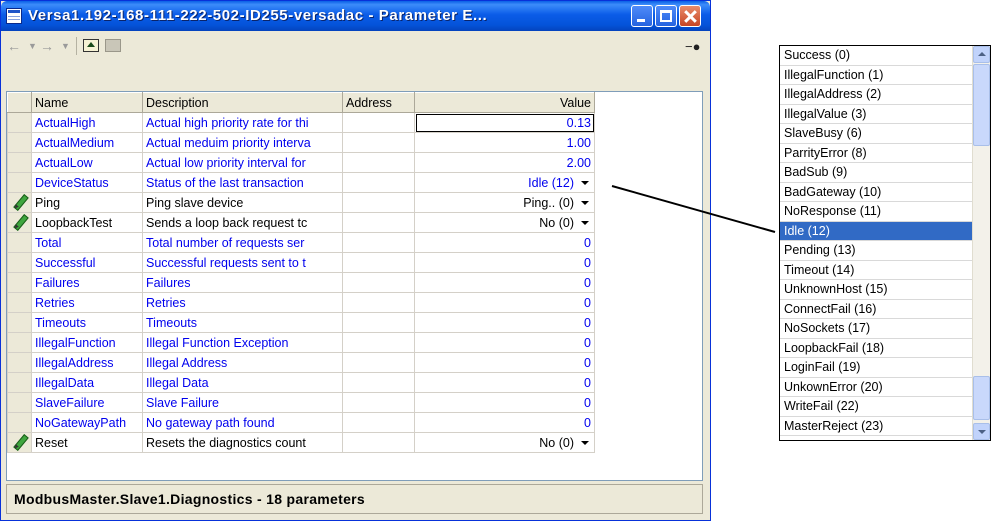 The image size is (992, 521). What do you see at coordinates (885, 251) in the screenshot?
I see `list-item: Pending (13)` at bounding box center [885, 251].